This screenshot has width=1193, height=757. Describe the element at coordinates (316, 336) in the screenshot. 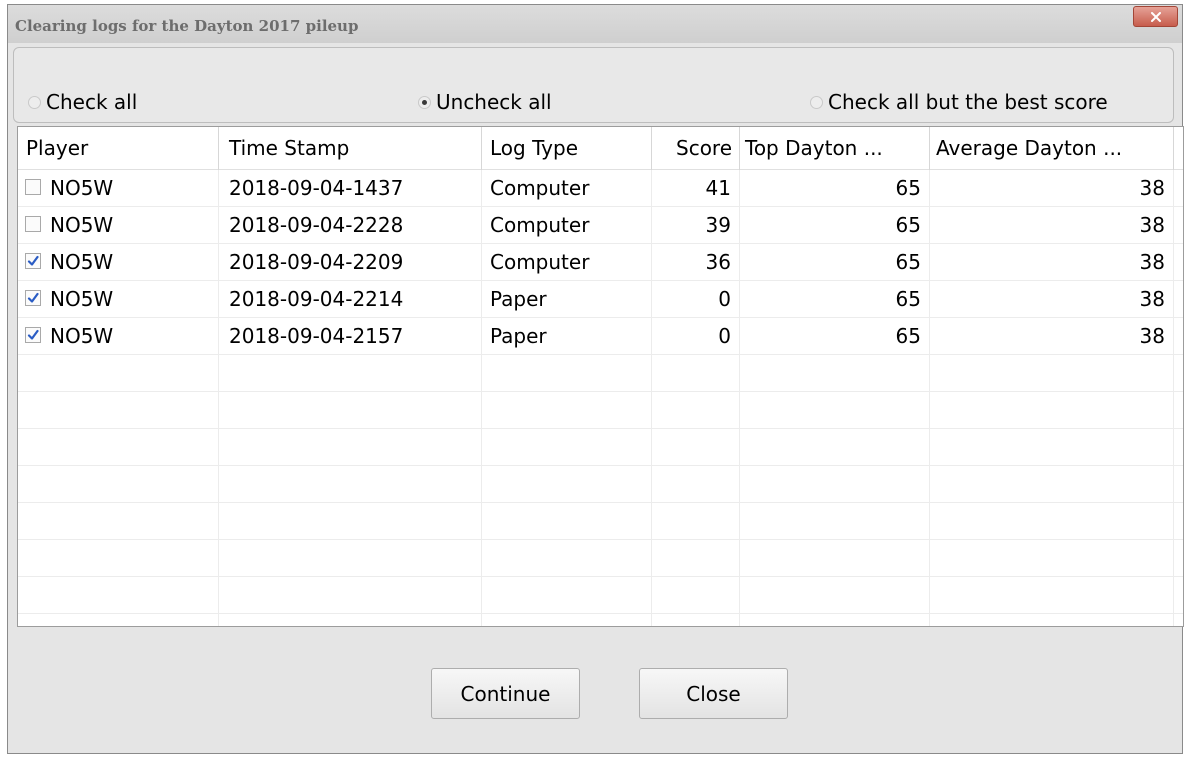

I see `cell-time-stamp: 2018-09-04-2157` at that location.